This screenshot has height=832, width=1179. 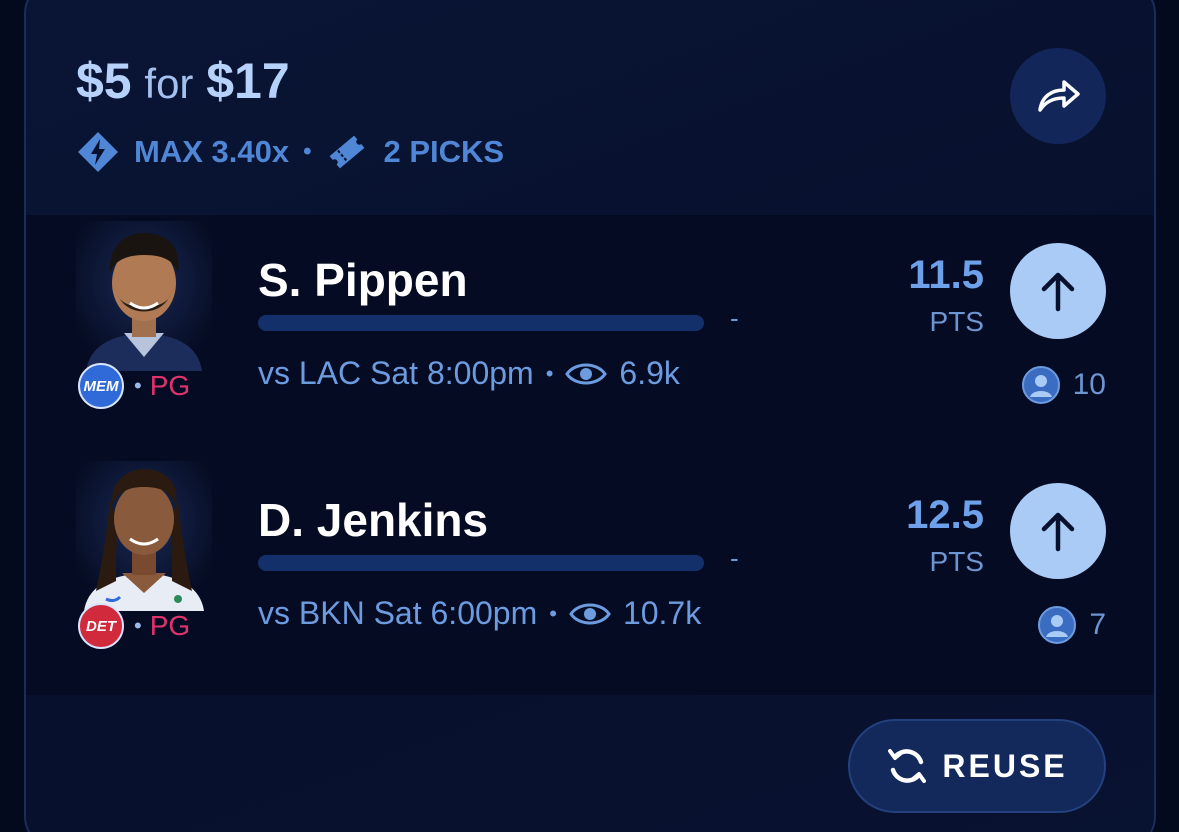 What do you see at coordinates (662, 613) in the screenshot?
I see `view-count: 10.7k` at bounding box center [662, 613].